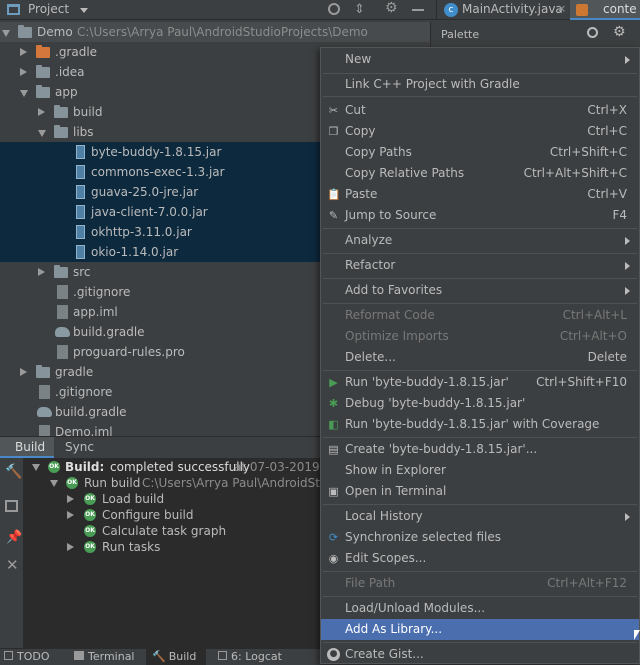 This screenshot has height=665, width=640. I want to click on tree-row: proguard-rules.pro, so click(160, 352).